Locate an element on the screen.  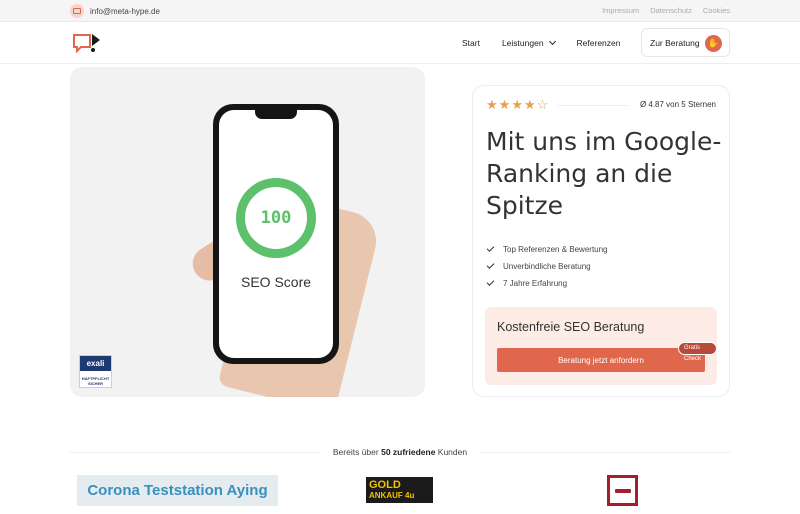
rating-text: Ø 4.87 von 5 Sternen is located at coordinates (677, 104).